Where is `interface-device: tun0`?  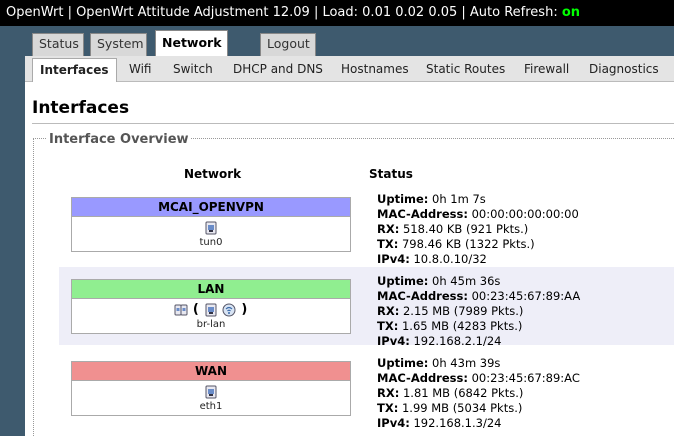
interface-device: tun0 is located at coordinates (211, 242).